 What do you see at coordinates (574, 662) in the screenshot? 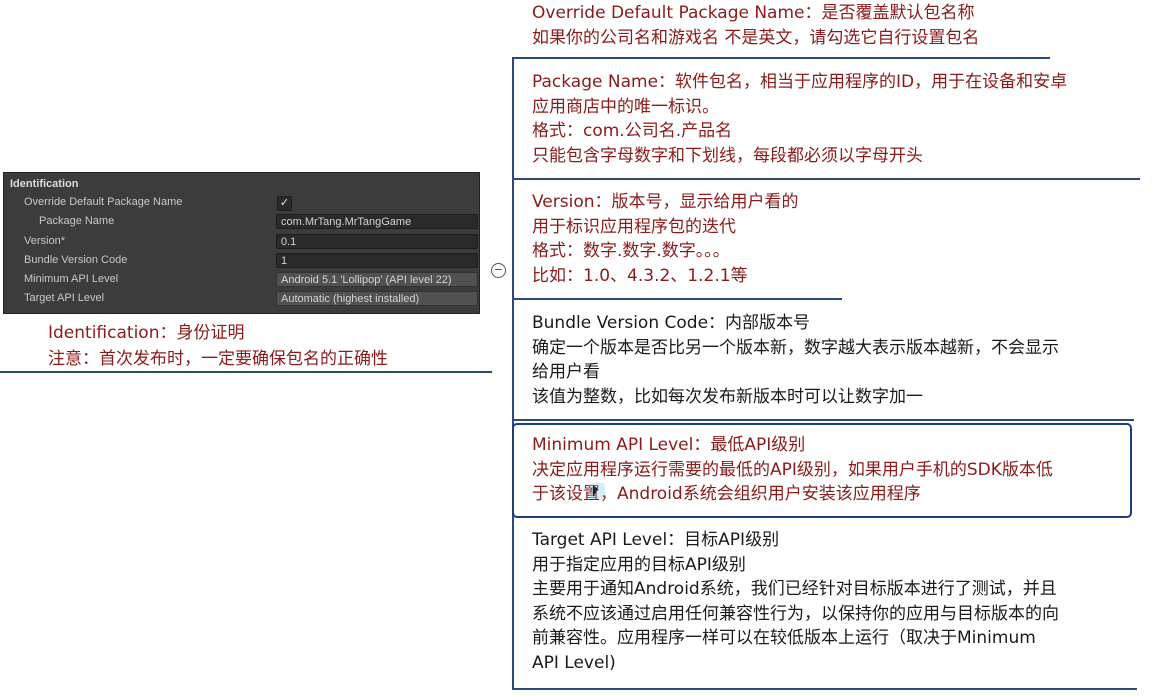
I see `node-6-line-6: API Level)` at bounding box center [574, 662].